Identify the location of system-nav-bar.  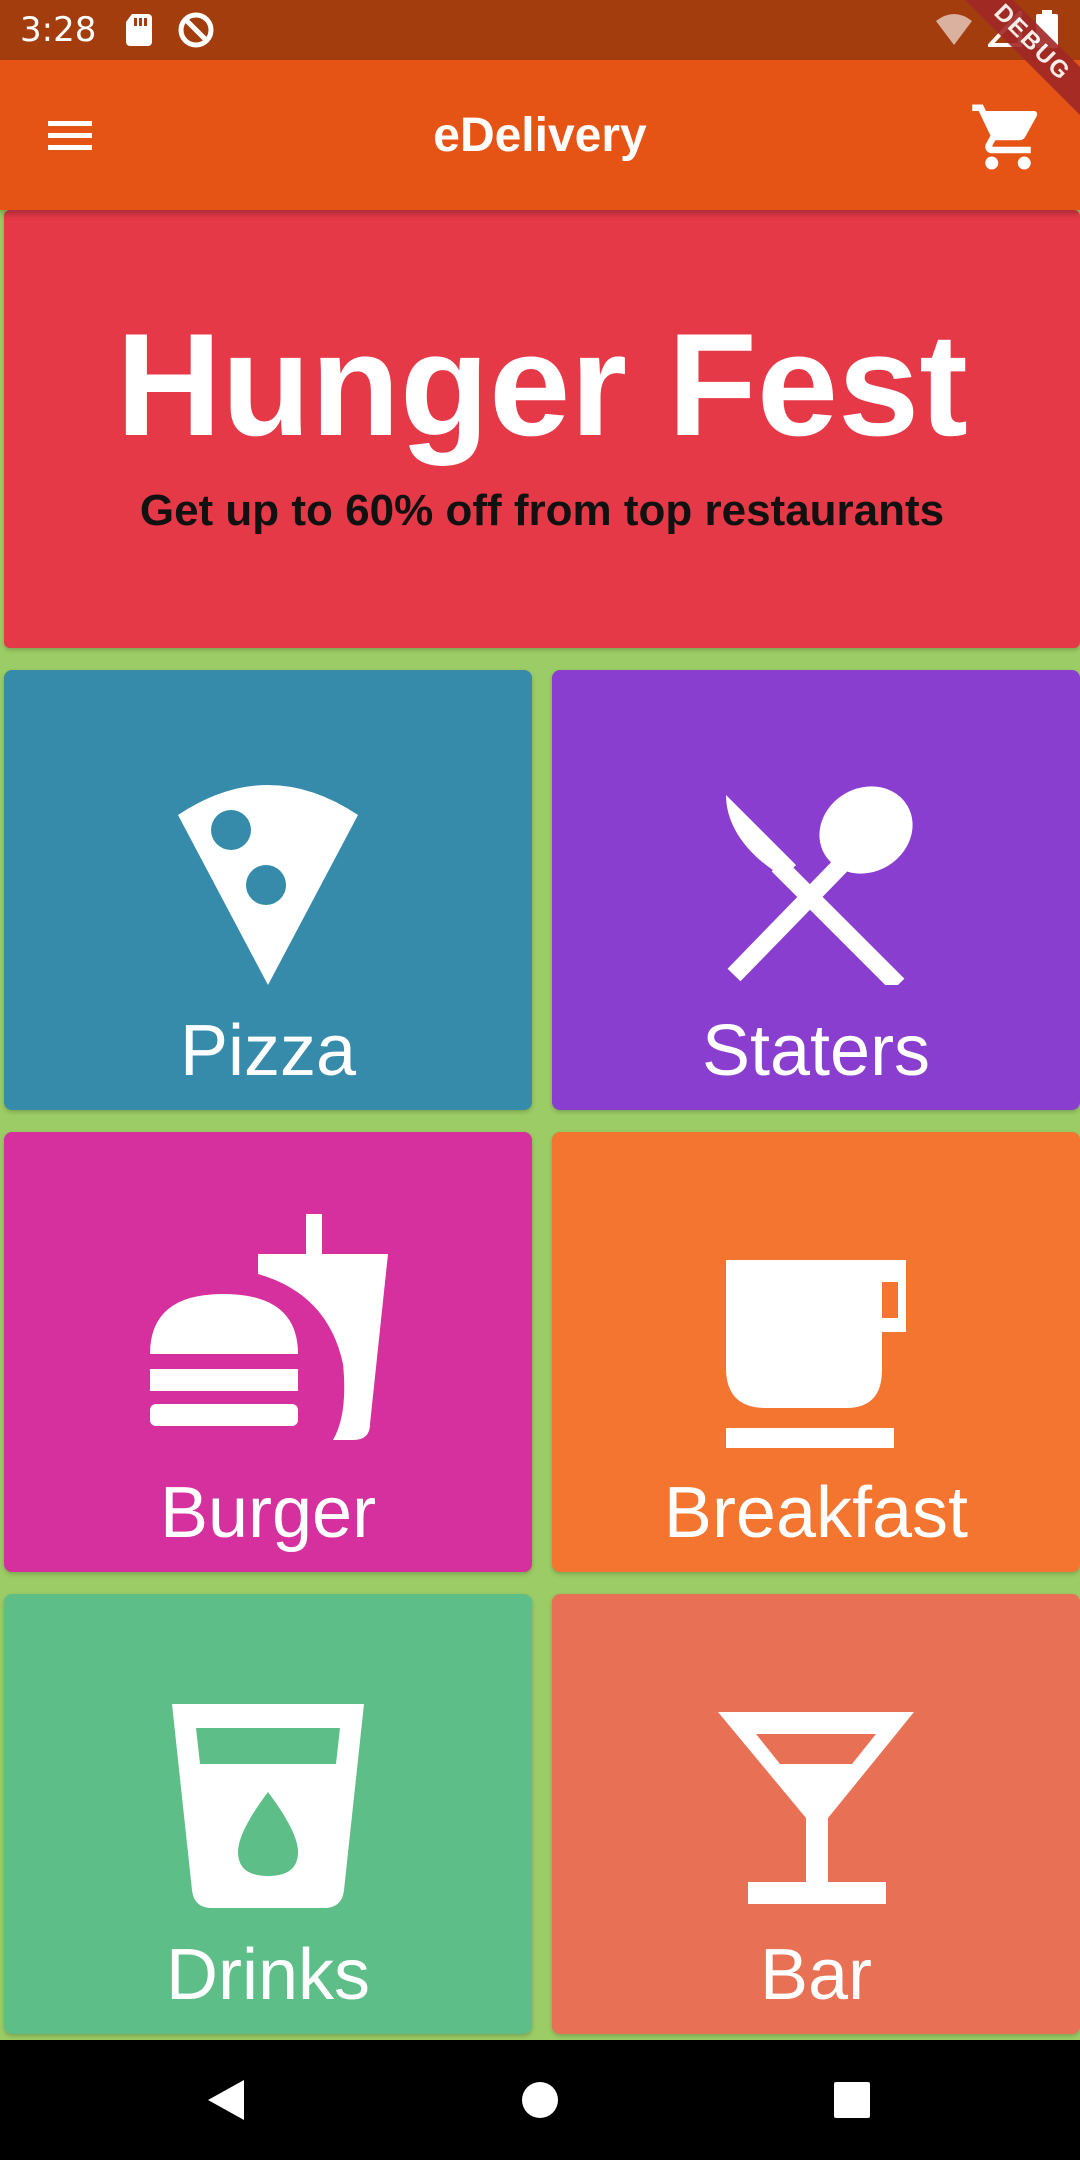
(540, 2100).